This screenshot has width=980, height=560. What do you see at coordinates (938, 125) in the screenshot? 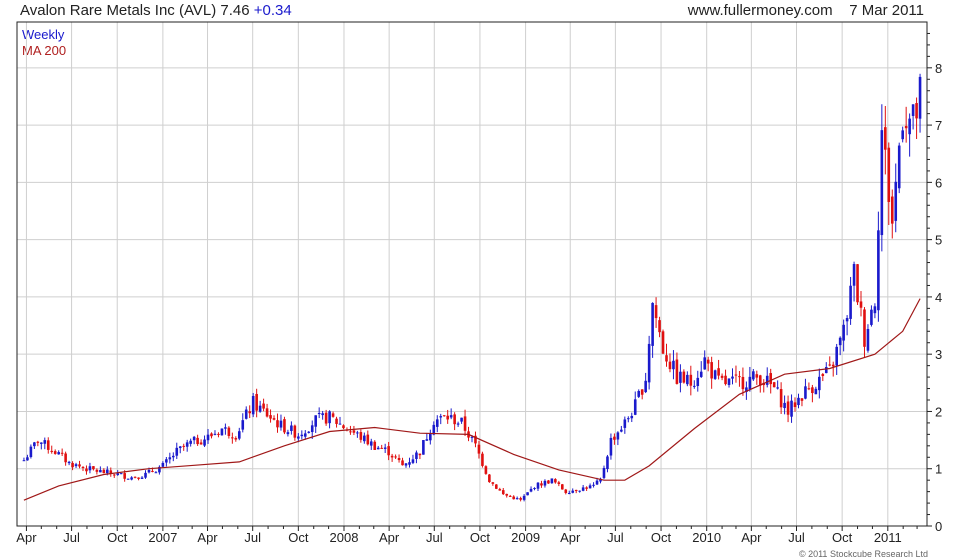
I see `y-tick-label: 7` at bounding box center [938, 125].